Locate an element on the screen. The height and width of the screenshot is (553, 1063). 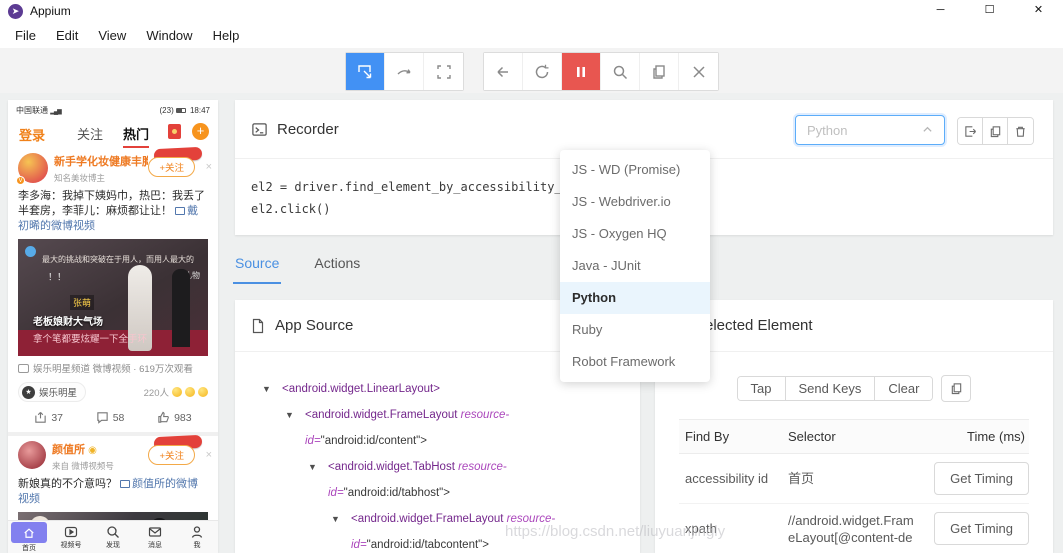
pause-recording-button is located at coordinates (581, 71).